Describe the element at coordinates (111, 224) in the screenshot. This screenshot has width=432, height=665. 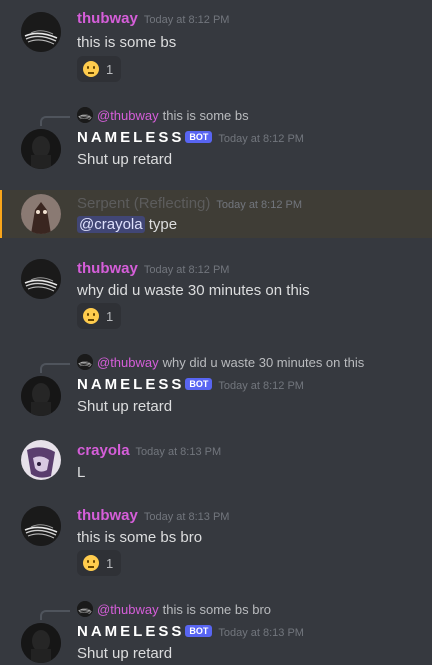
I see `user-mention: @crayola` at that location.